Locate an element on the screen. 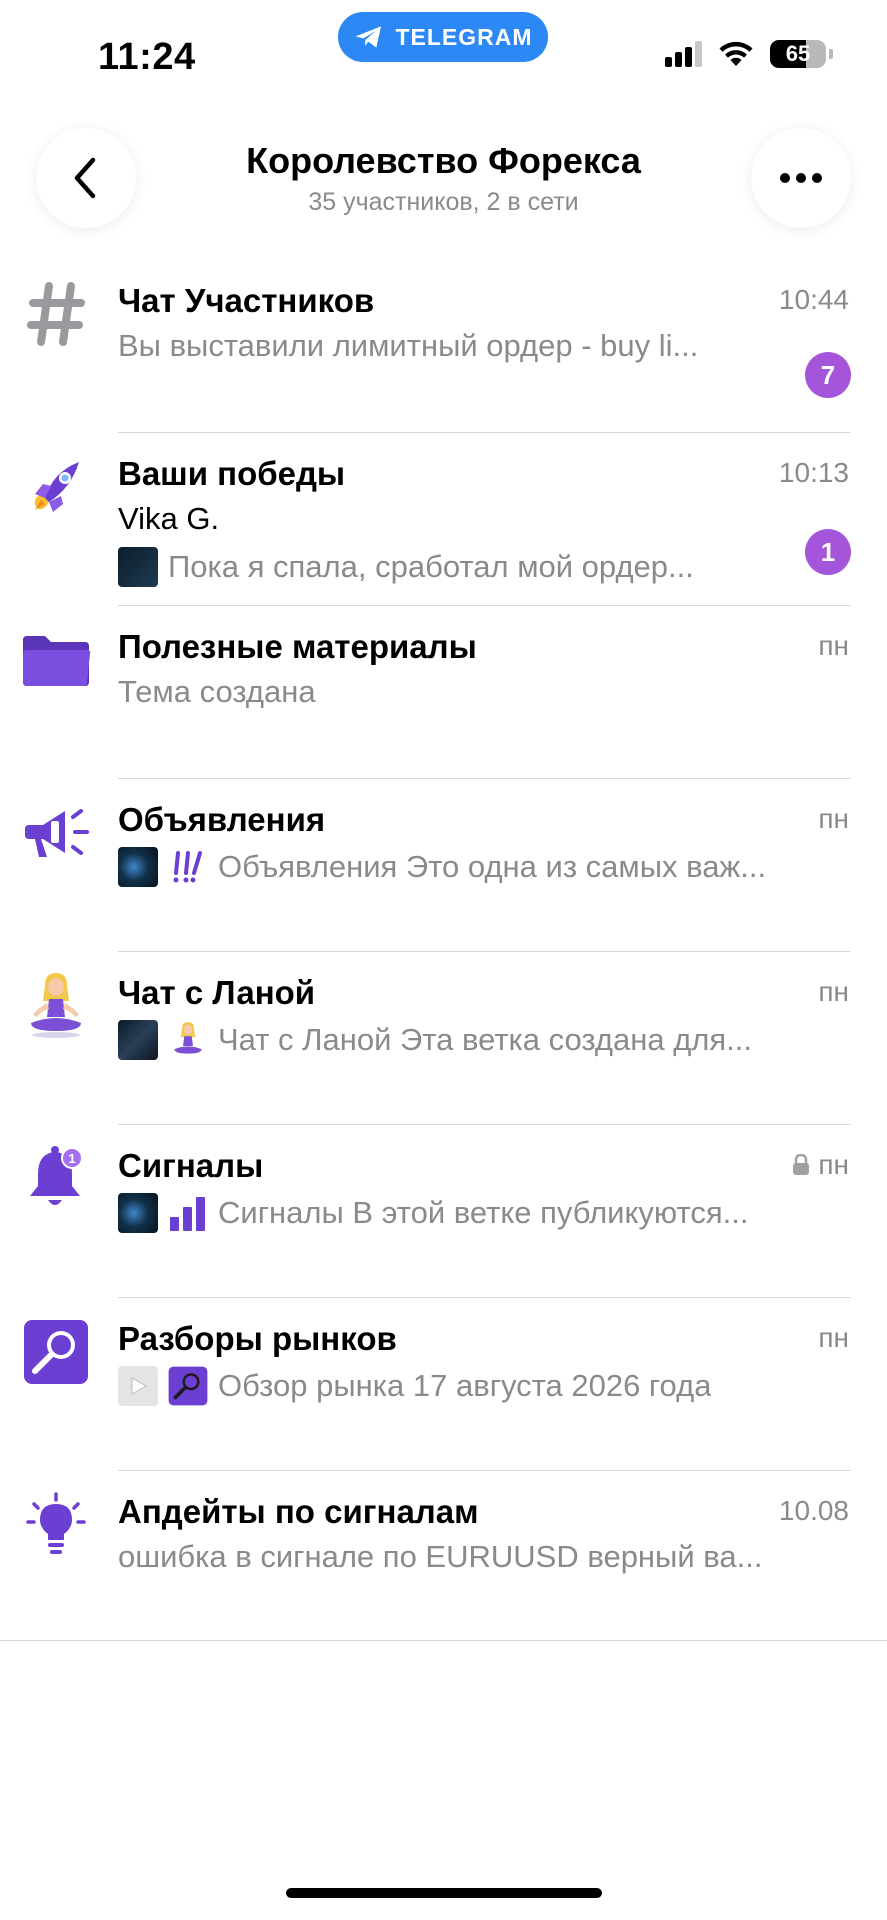 Image resolution: width=887 pixels, height=1920 pixels. app-pill-label: TELEGRAM is located at coordinates (464, 36).